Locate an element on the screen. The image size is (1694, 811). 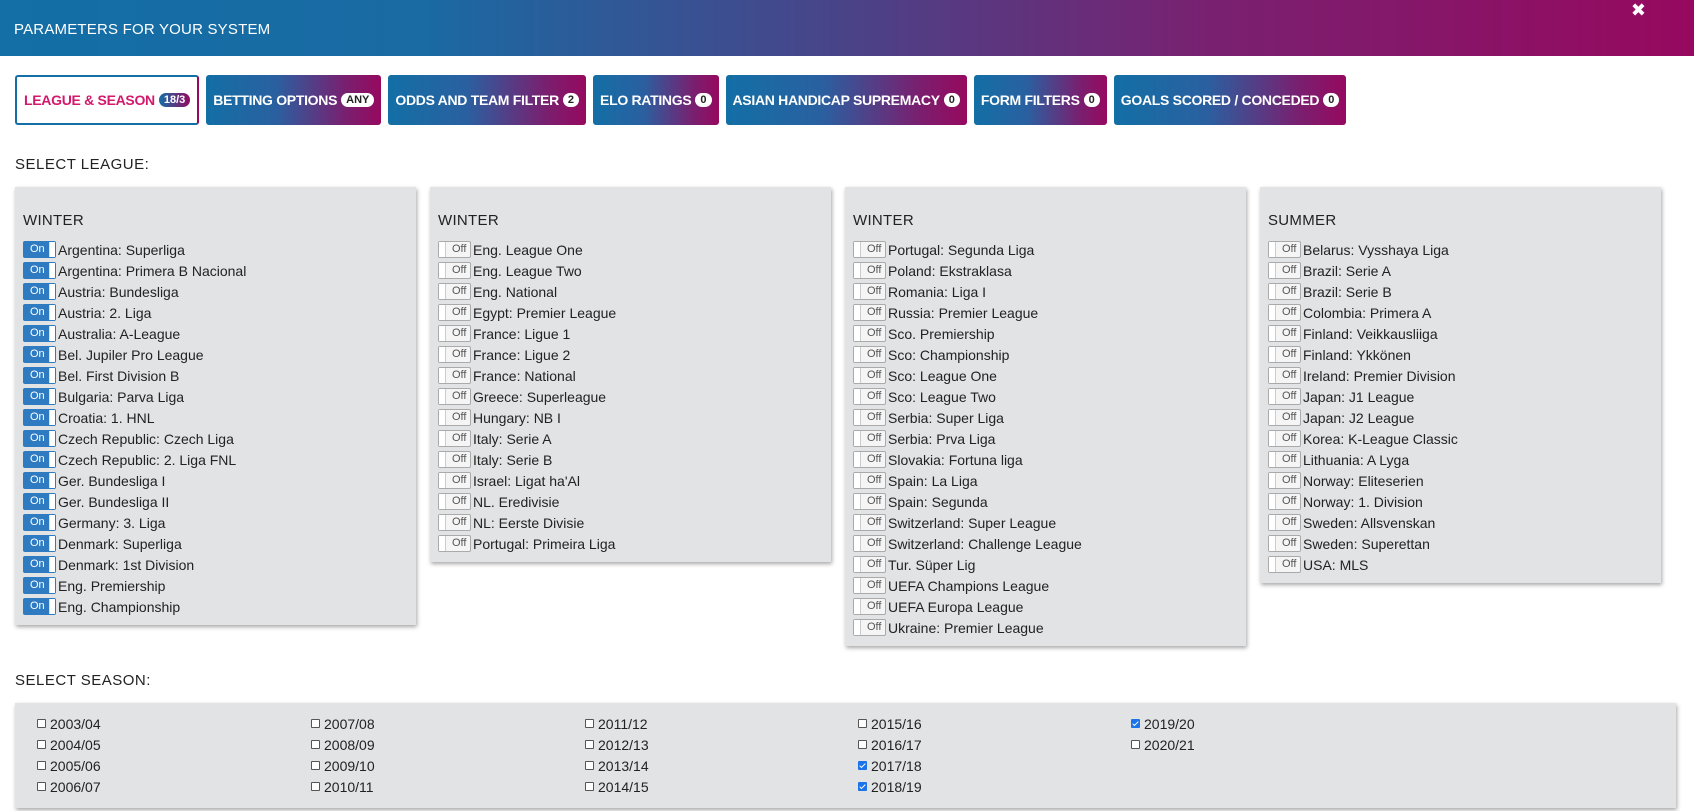
league-name: France: Ligue 1 is located at coordinates (522, 333).